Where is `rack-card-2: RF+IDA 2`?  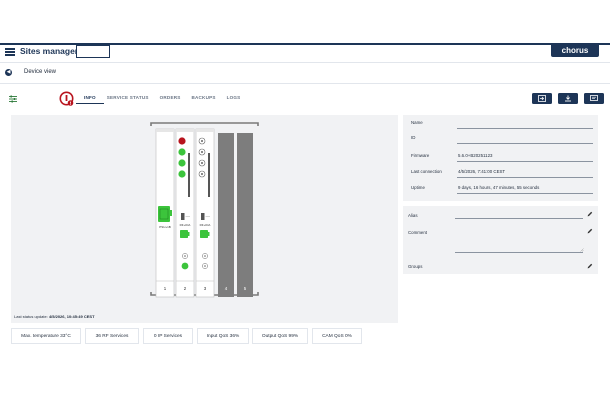 rack-card-2: RF+IDA 2 is located at coordinates (185, 213).